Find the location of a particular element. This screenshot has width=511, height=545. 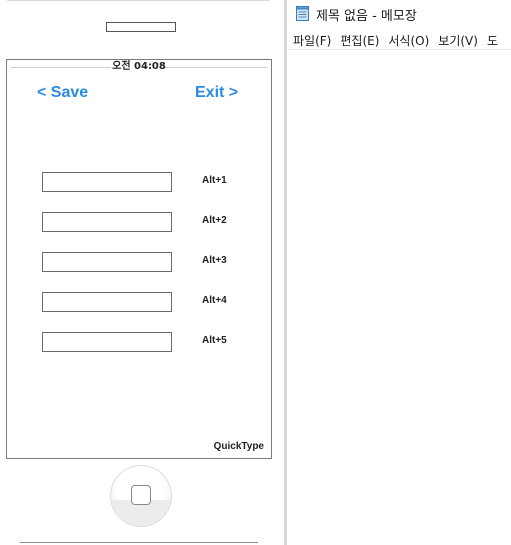

notepad-menubar: 파일(F) 편집(E) 서식(O) 보기(V) 도 is located at coordinates (399, 40).